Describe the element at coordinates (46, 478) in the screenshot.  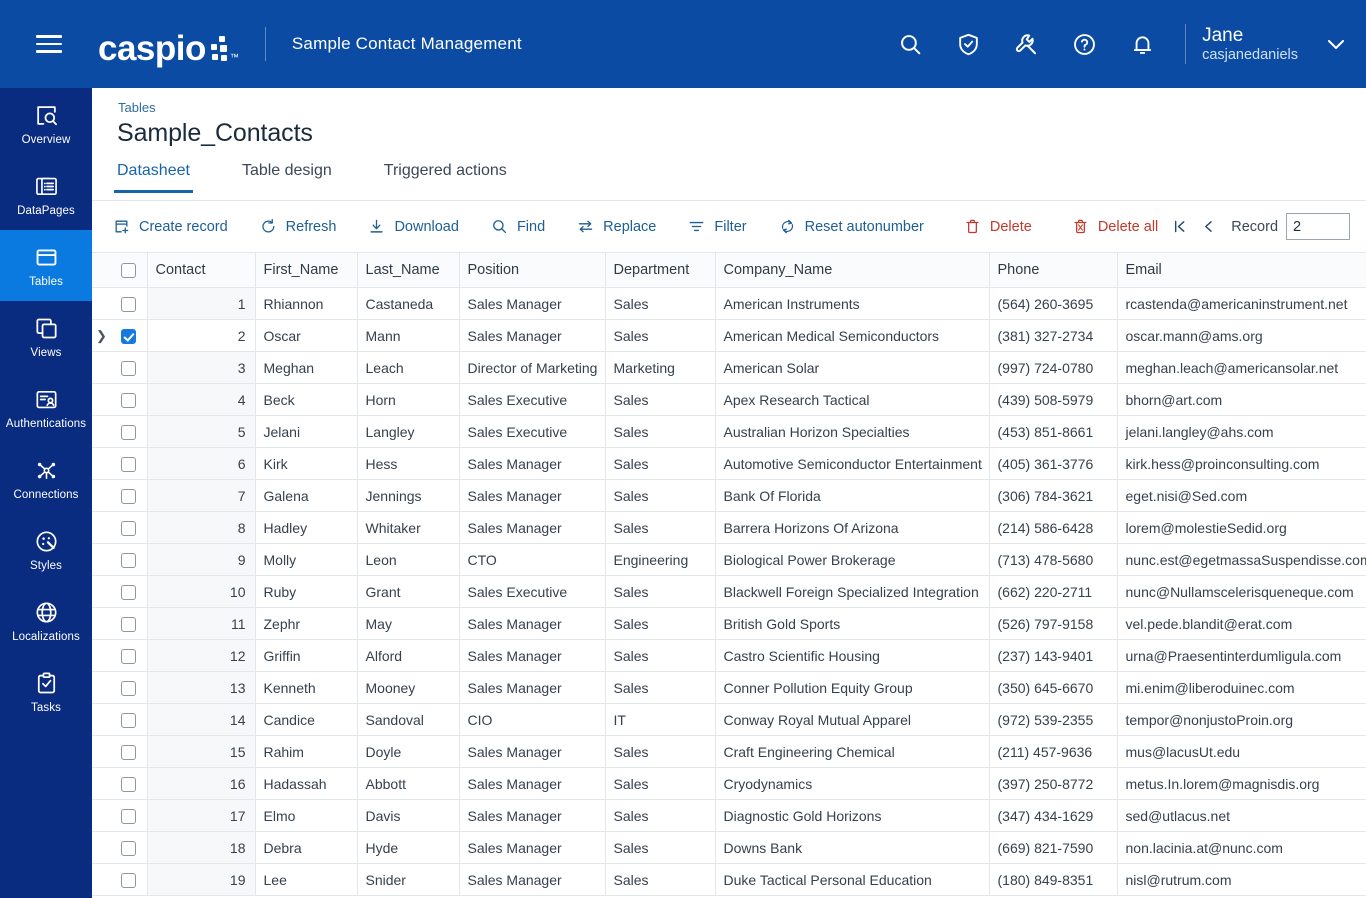
I see `sidebar-item-connections: Connections` at that location.